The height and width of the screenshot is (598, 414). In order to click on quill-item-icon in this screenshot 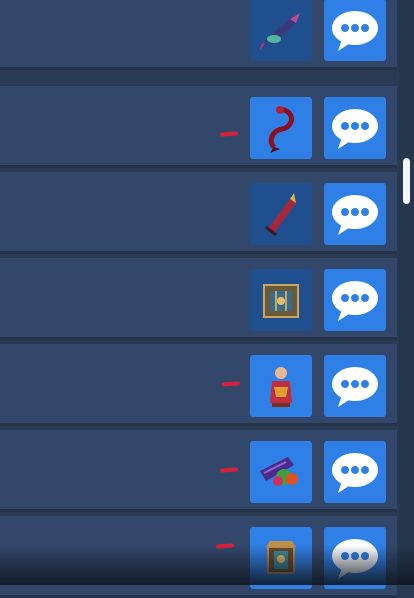, I will do `click(279, 31)`.